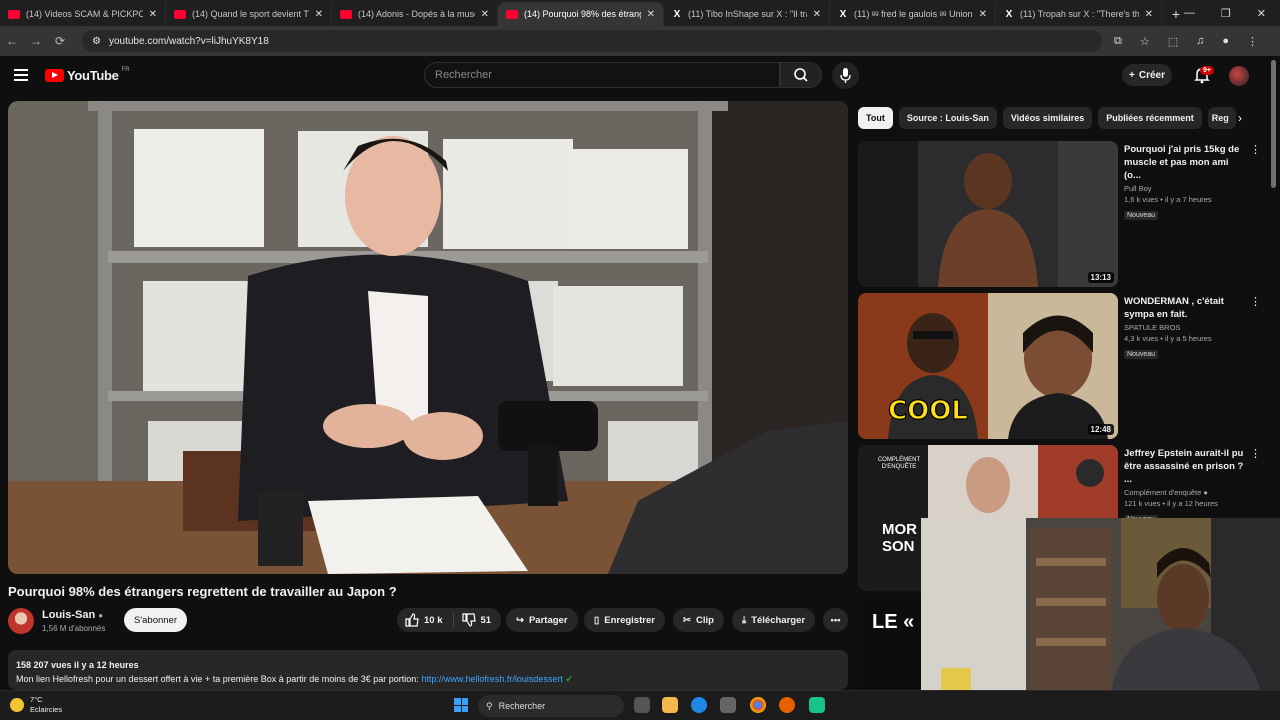  I want to click on close-window-icon: ✕, so click(1261, 13).